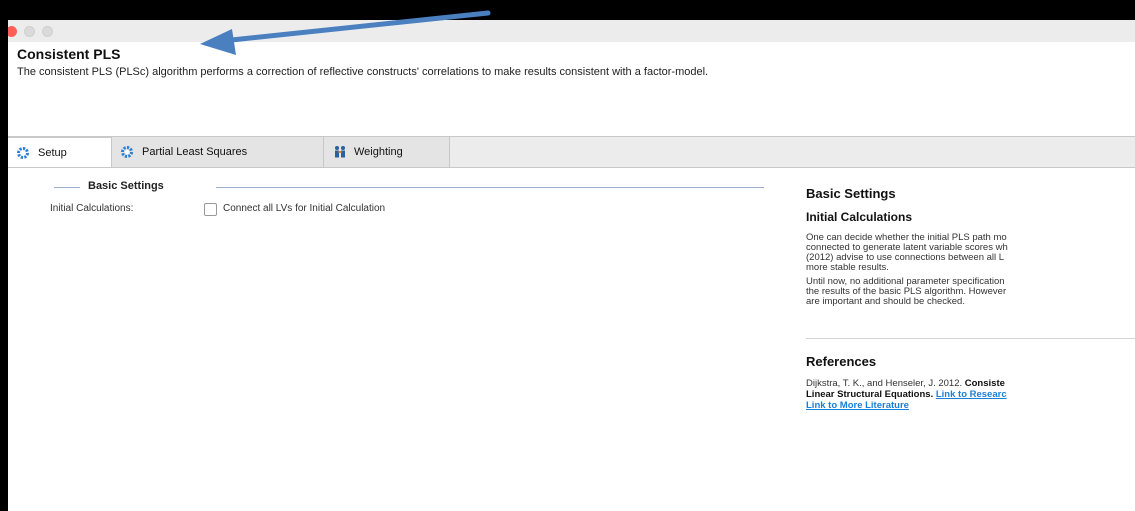  I want to click on reference-title-cont: Linear Structural Equations., so click(871, 394).